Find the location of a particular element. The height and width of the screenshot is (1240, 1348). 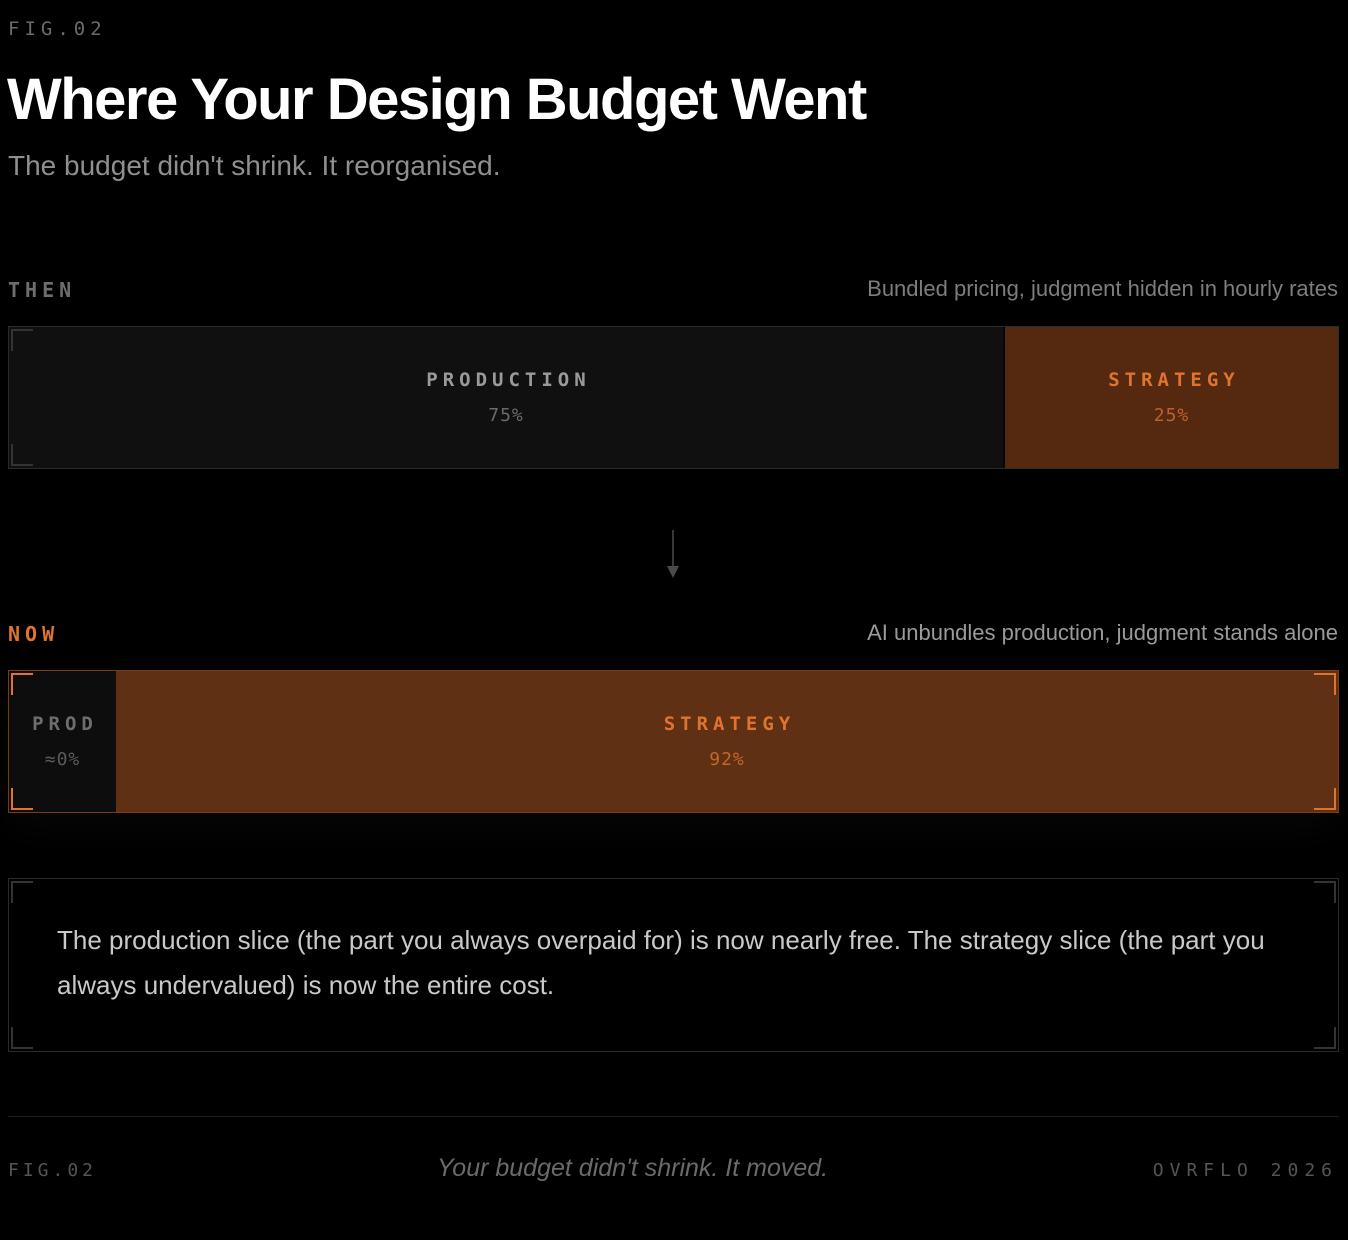

now-strategy-value: 92% is located at coordinates (727, 759).